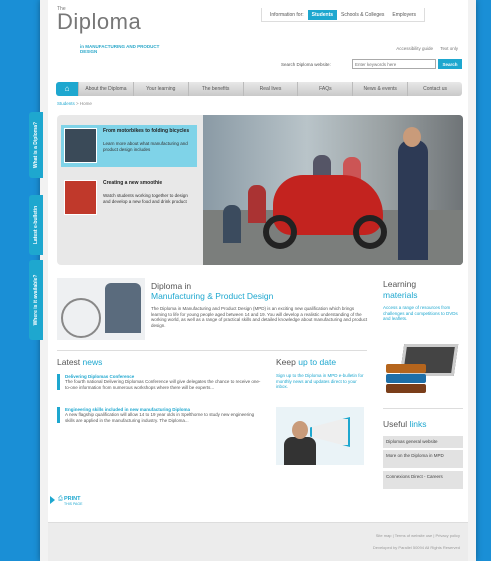 The width and height of the screenshot is (491, 561). What do you see at coordinates (149, 183) in the screenshot?
I see `feature-title: Creating a new smoothie` at bounding box center [149, 183].